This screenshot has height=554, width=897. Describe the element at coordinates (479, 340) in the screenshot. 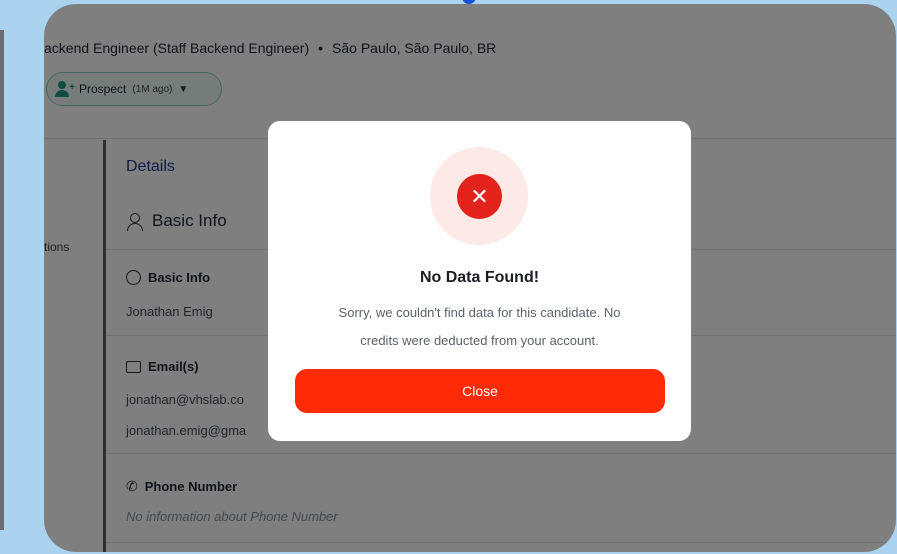

I see `dialog-message-line: credits were deducted from your account.` at that location.